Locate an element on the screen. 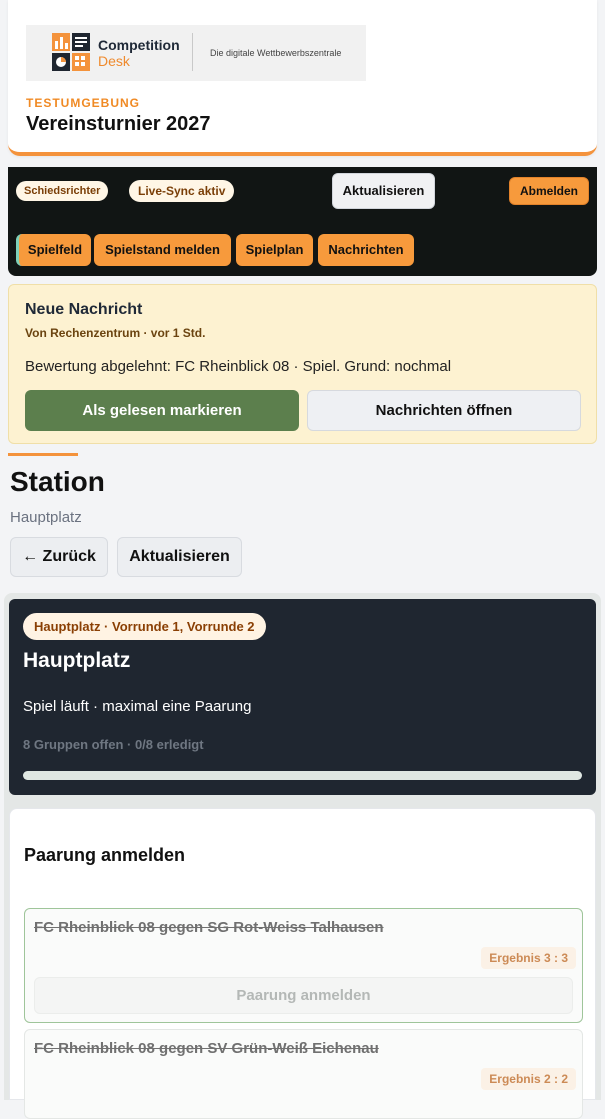 This screenshot has width=605, height=1119. register-pairing-button: Paarung anmelden is located at coordinates (303, 995).